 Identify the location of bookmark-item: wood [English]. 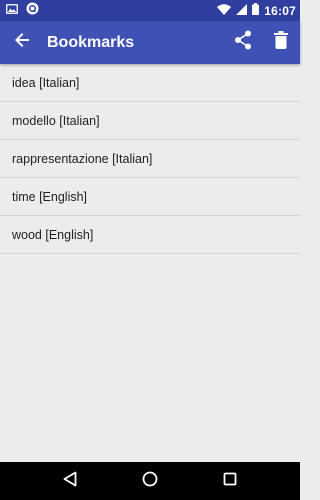
(150, 235).